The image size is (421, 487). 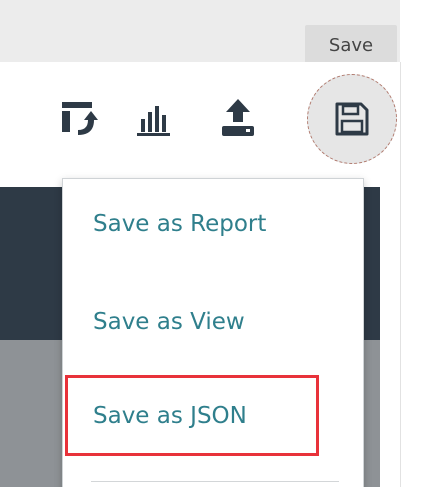 What do you see at coordinates (400, 274) in the screenshot?
I see `right-divider` at bounding box center [400, 274].